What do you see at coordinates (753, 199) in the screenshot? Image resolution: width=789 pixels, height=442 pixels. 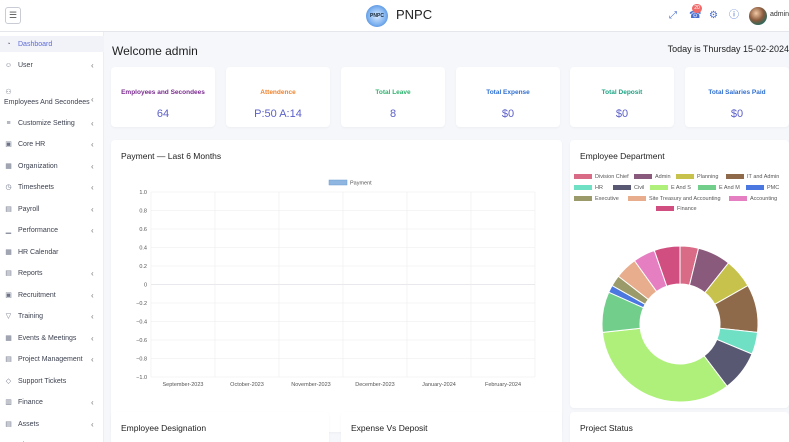 I see `legend-item: Accounting` at bounding box center [753, 199].